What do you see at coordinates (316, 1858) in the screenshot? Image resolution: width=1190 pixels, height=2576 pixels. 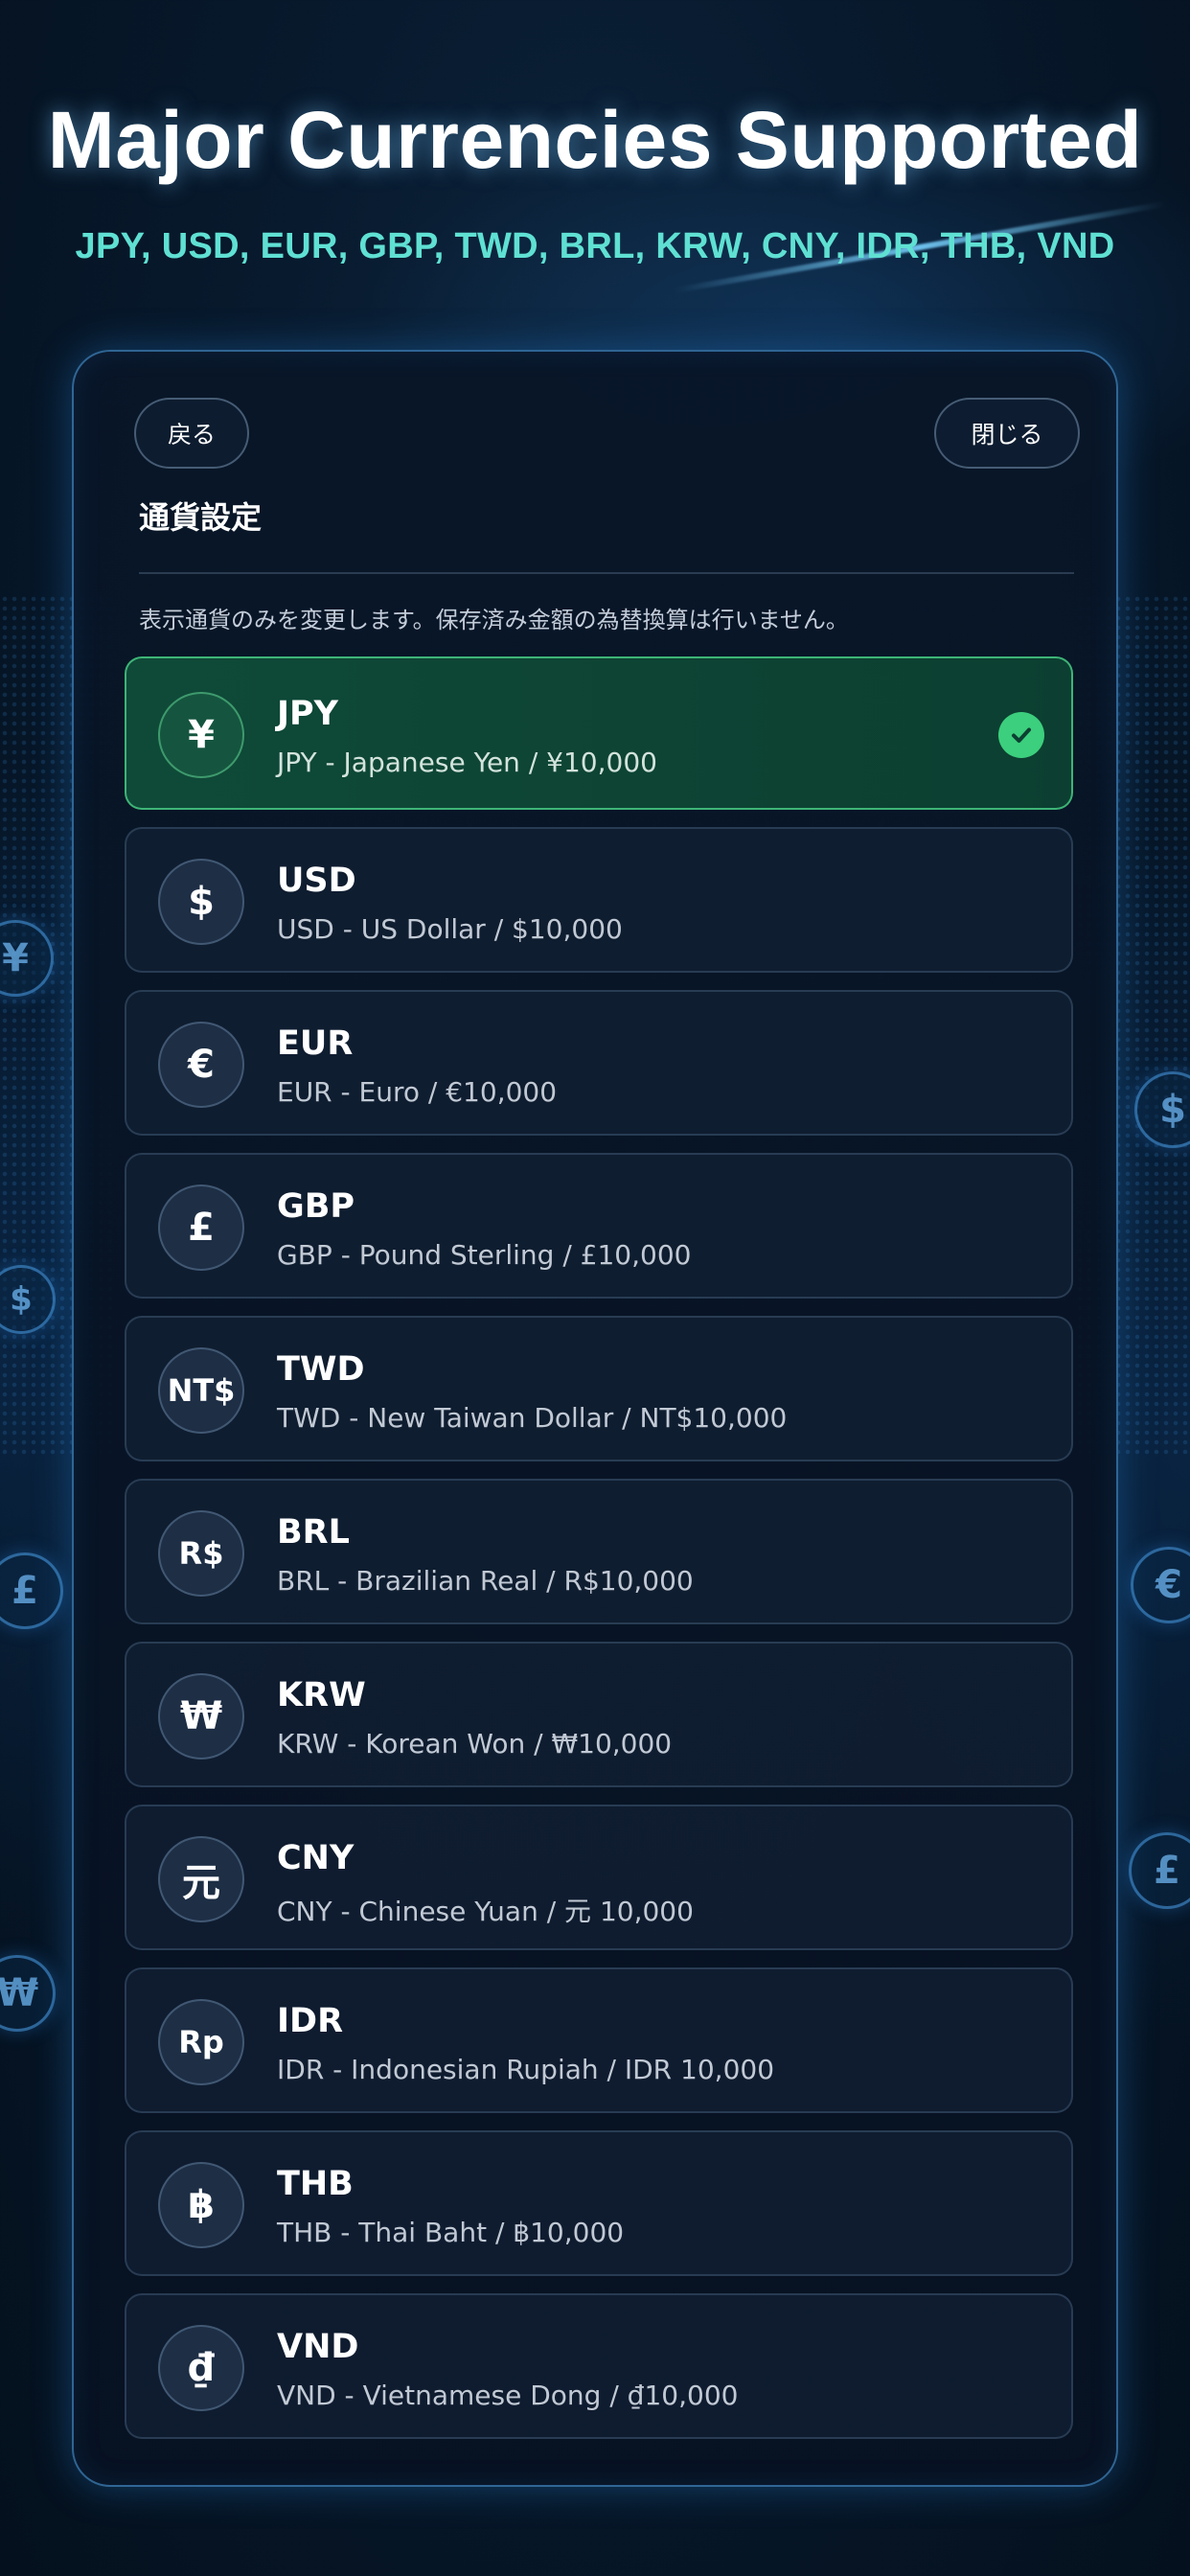 I see `currency-code: CNY` at bounding box center [316, 1858].